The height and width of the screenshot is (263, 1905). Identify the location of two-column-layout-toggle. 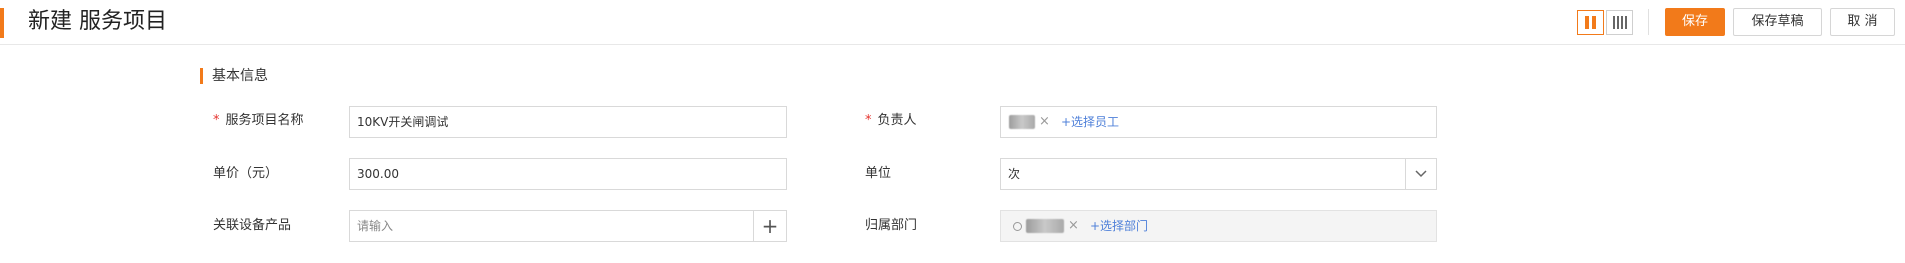
(1590, 22).